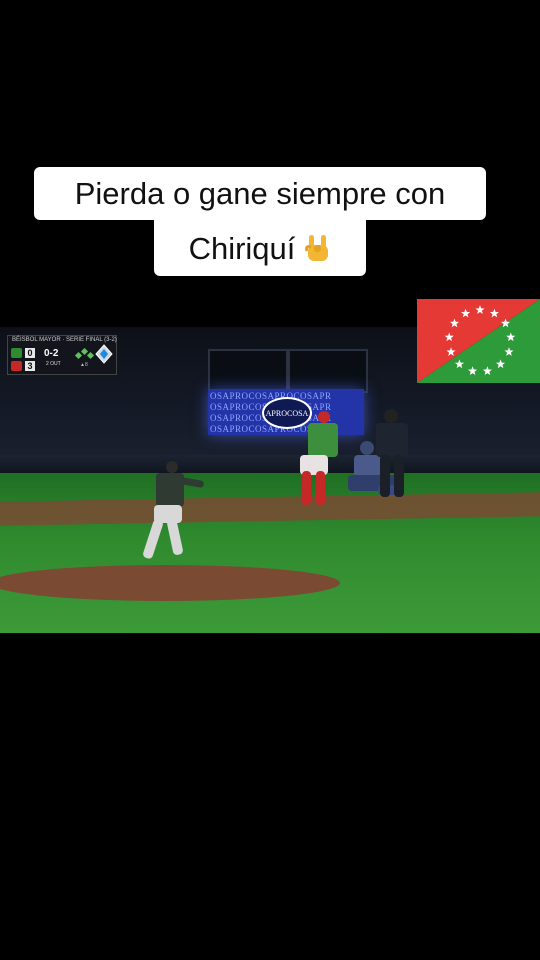  I want to click on scorebug-title: BÉISBOL MAYOR · SERIE FINAL (3-2), so click(64, 340).